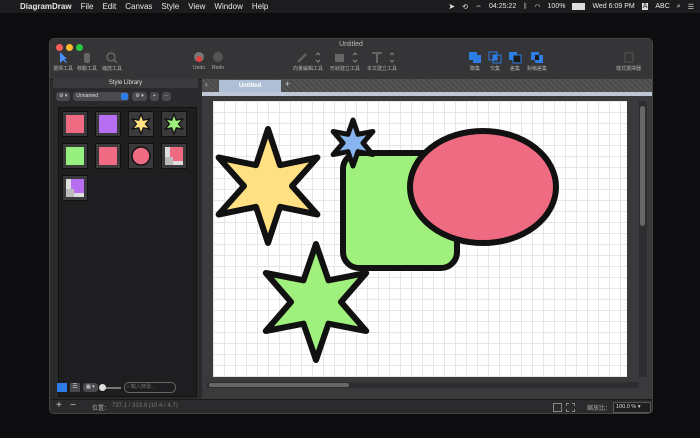 This screenshot has height=438, width=700. Describe the element at coordinates (423, 385) in the screenshot. I see `horizontal-scrollbar` at that location.